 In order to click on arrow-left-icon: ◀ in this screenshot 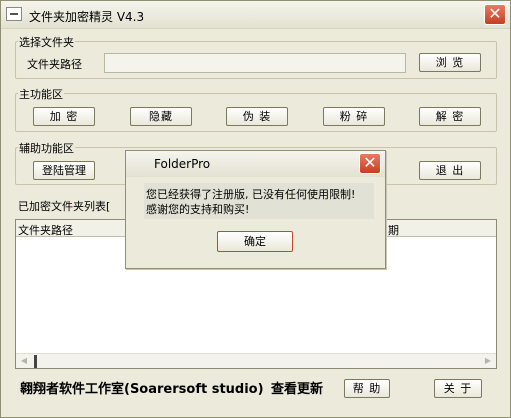, I will do `click(24, 361)`.